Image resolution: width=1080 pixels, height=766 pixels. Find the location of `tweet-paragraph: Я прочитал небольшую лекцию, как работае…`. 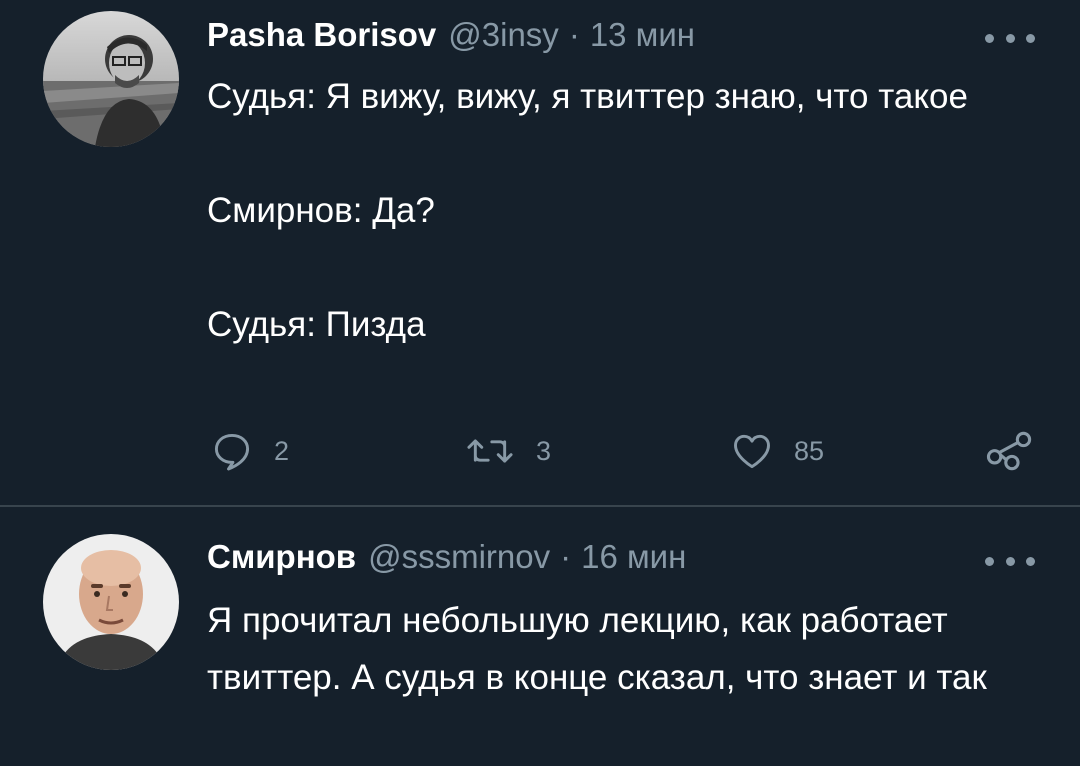

tweet-paragraph: Я прочитал небольшую лекцию, как работае… is located at coordinates (597, 649).